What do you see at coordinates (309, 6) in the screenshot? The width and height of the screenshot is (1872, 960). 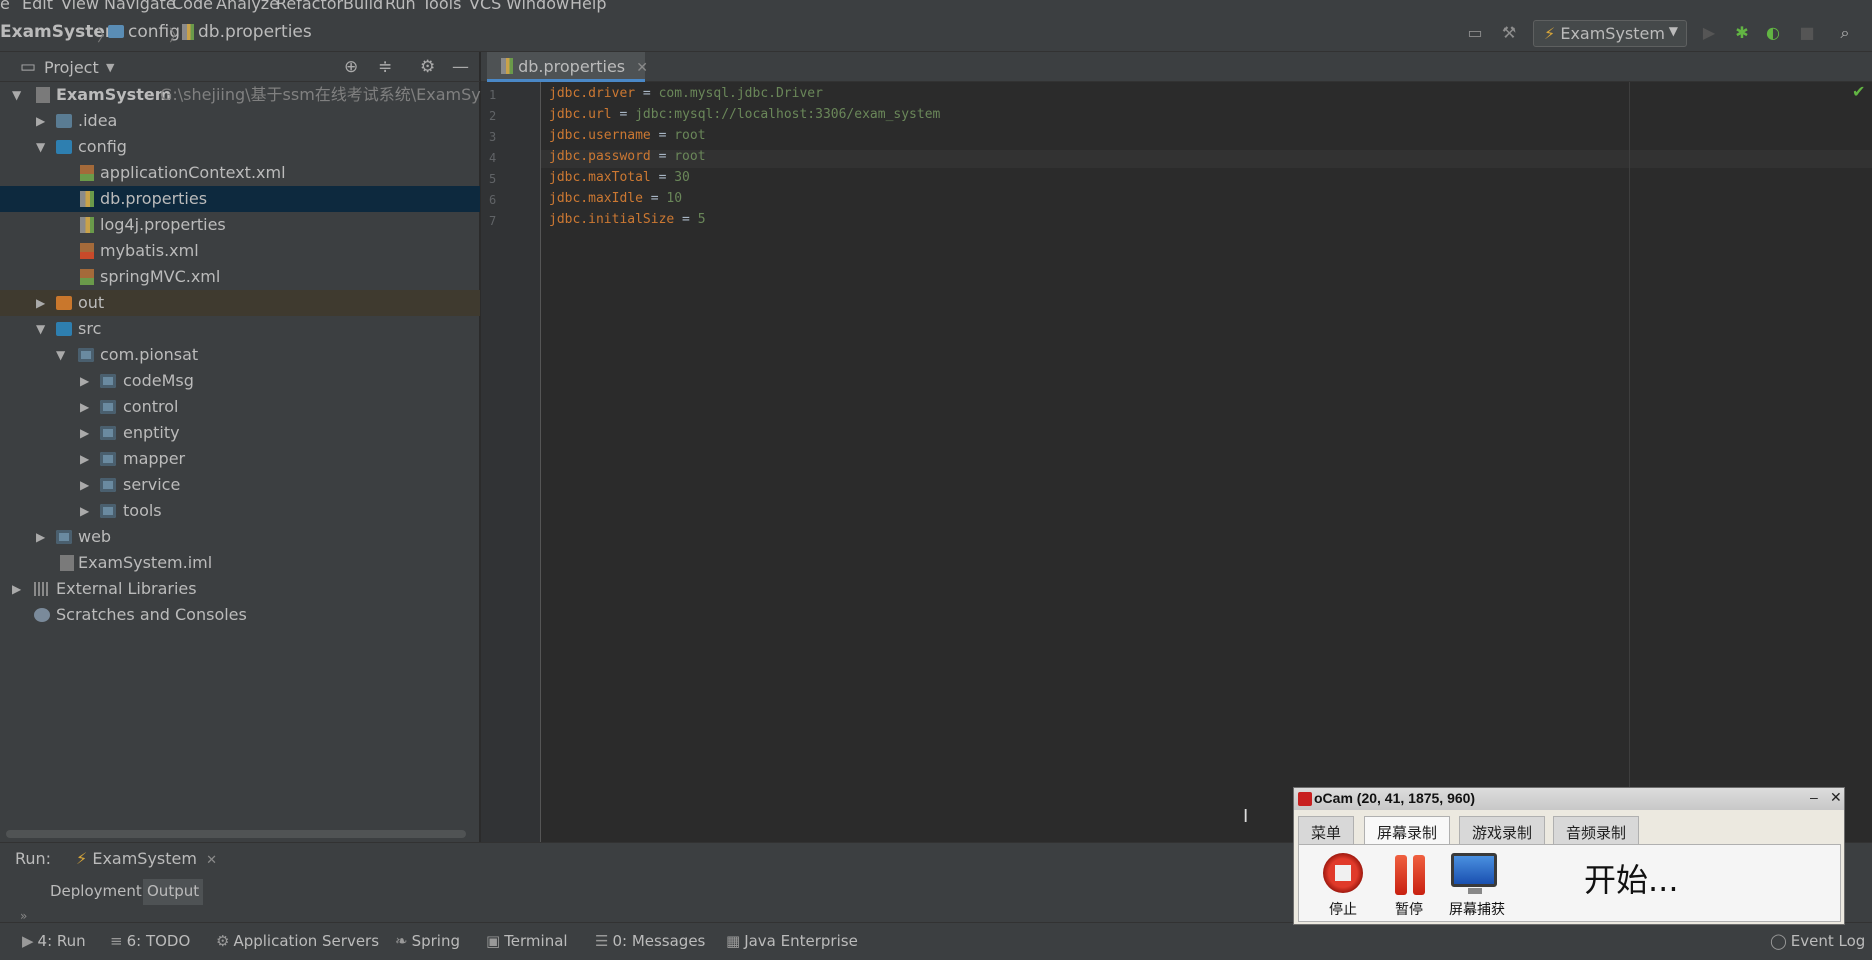 I see `menu-item-refactor: Refactor` at bounding box center [309, 6].